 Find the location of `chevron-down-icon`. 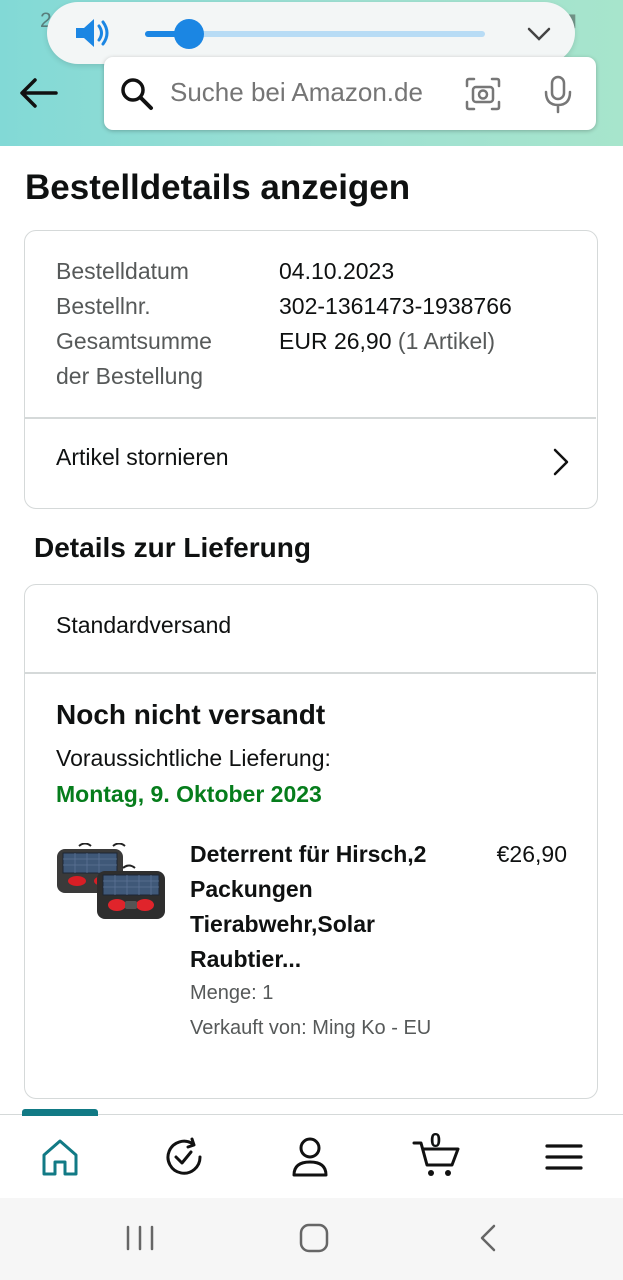

chevron-down-icon is located at coordinates (539, 34).